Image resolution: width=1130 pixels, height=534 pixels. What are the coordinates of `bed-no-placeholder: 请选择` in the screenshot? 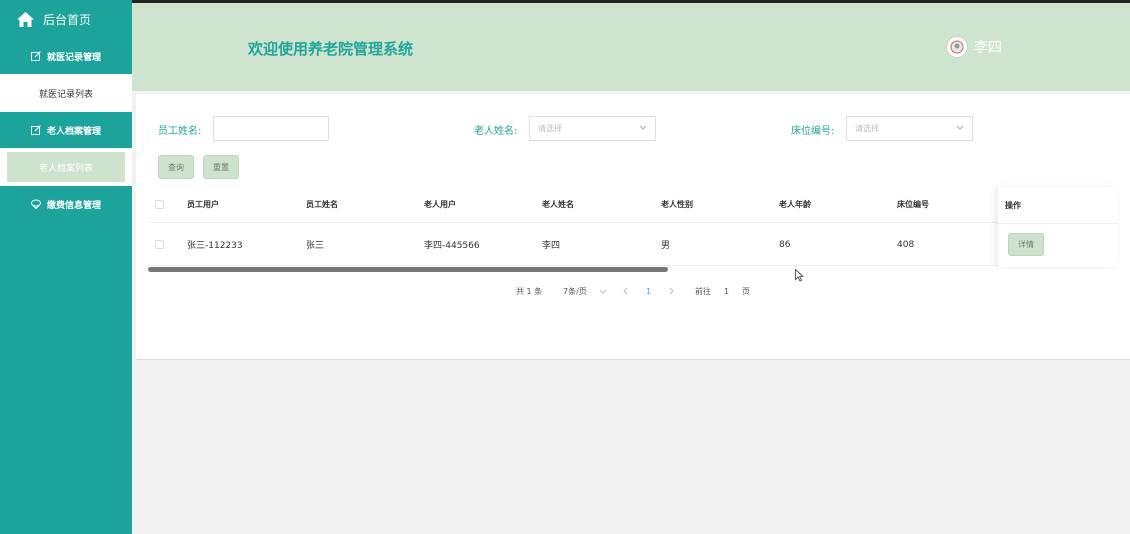 It's located at (867, 128).